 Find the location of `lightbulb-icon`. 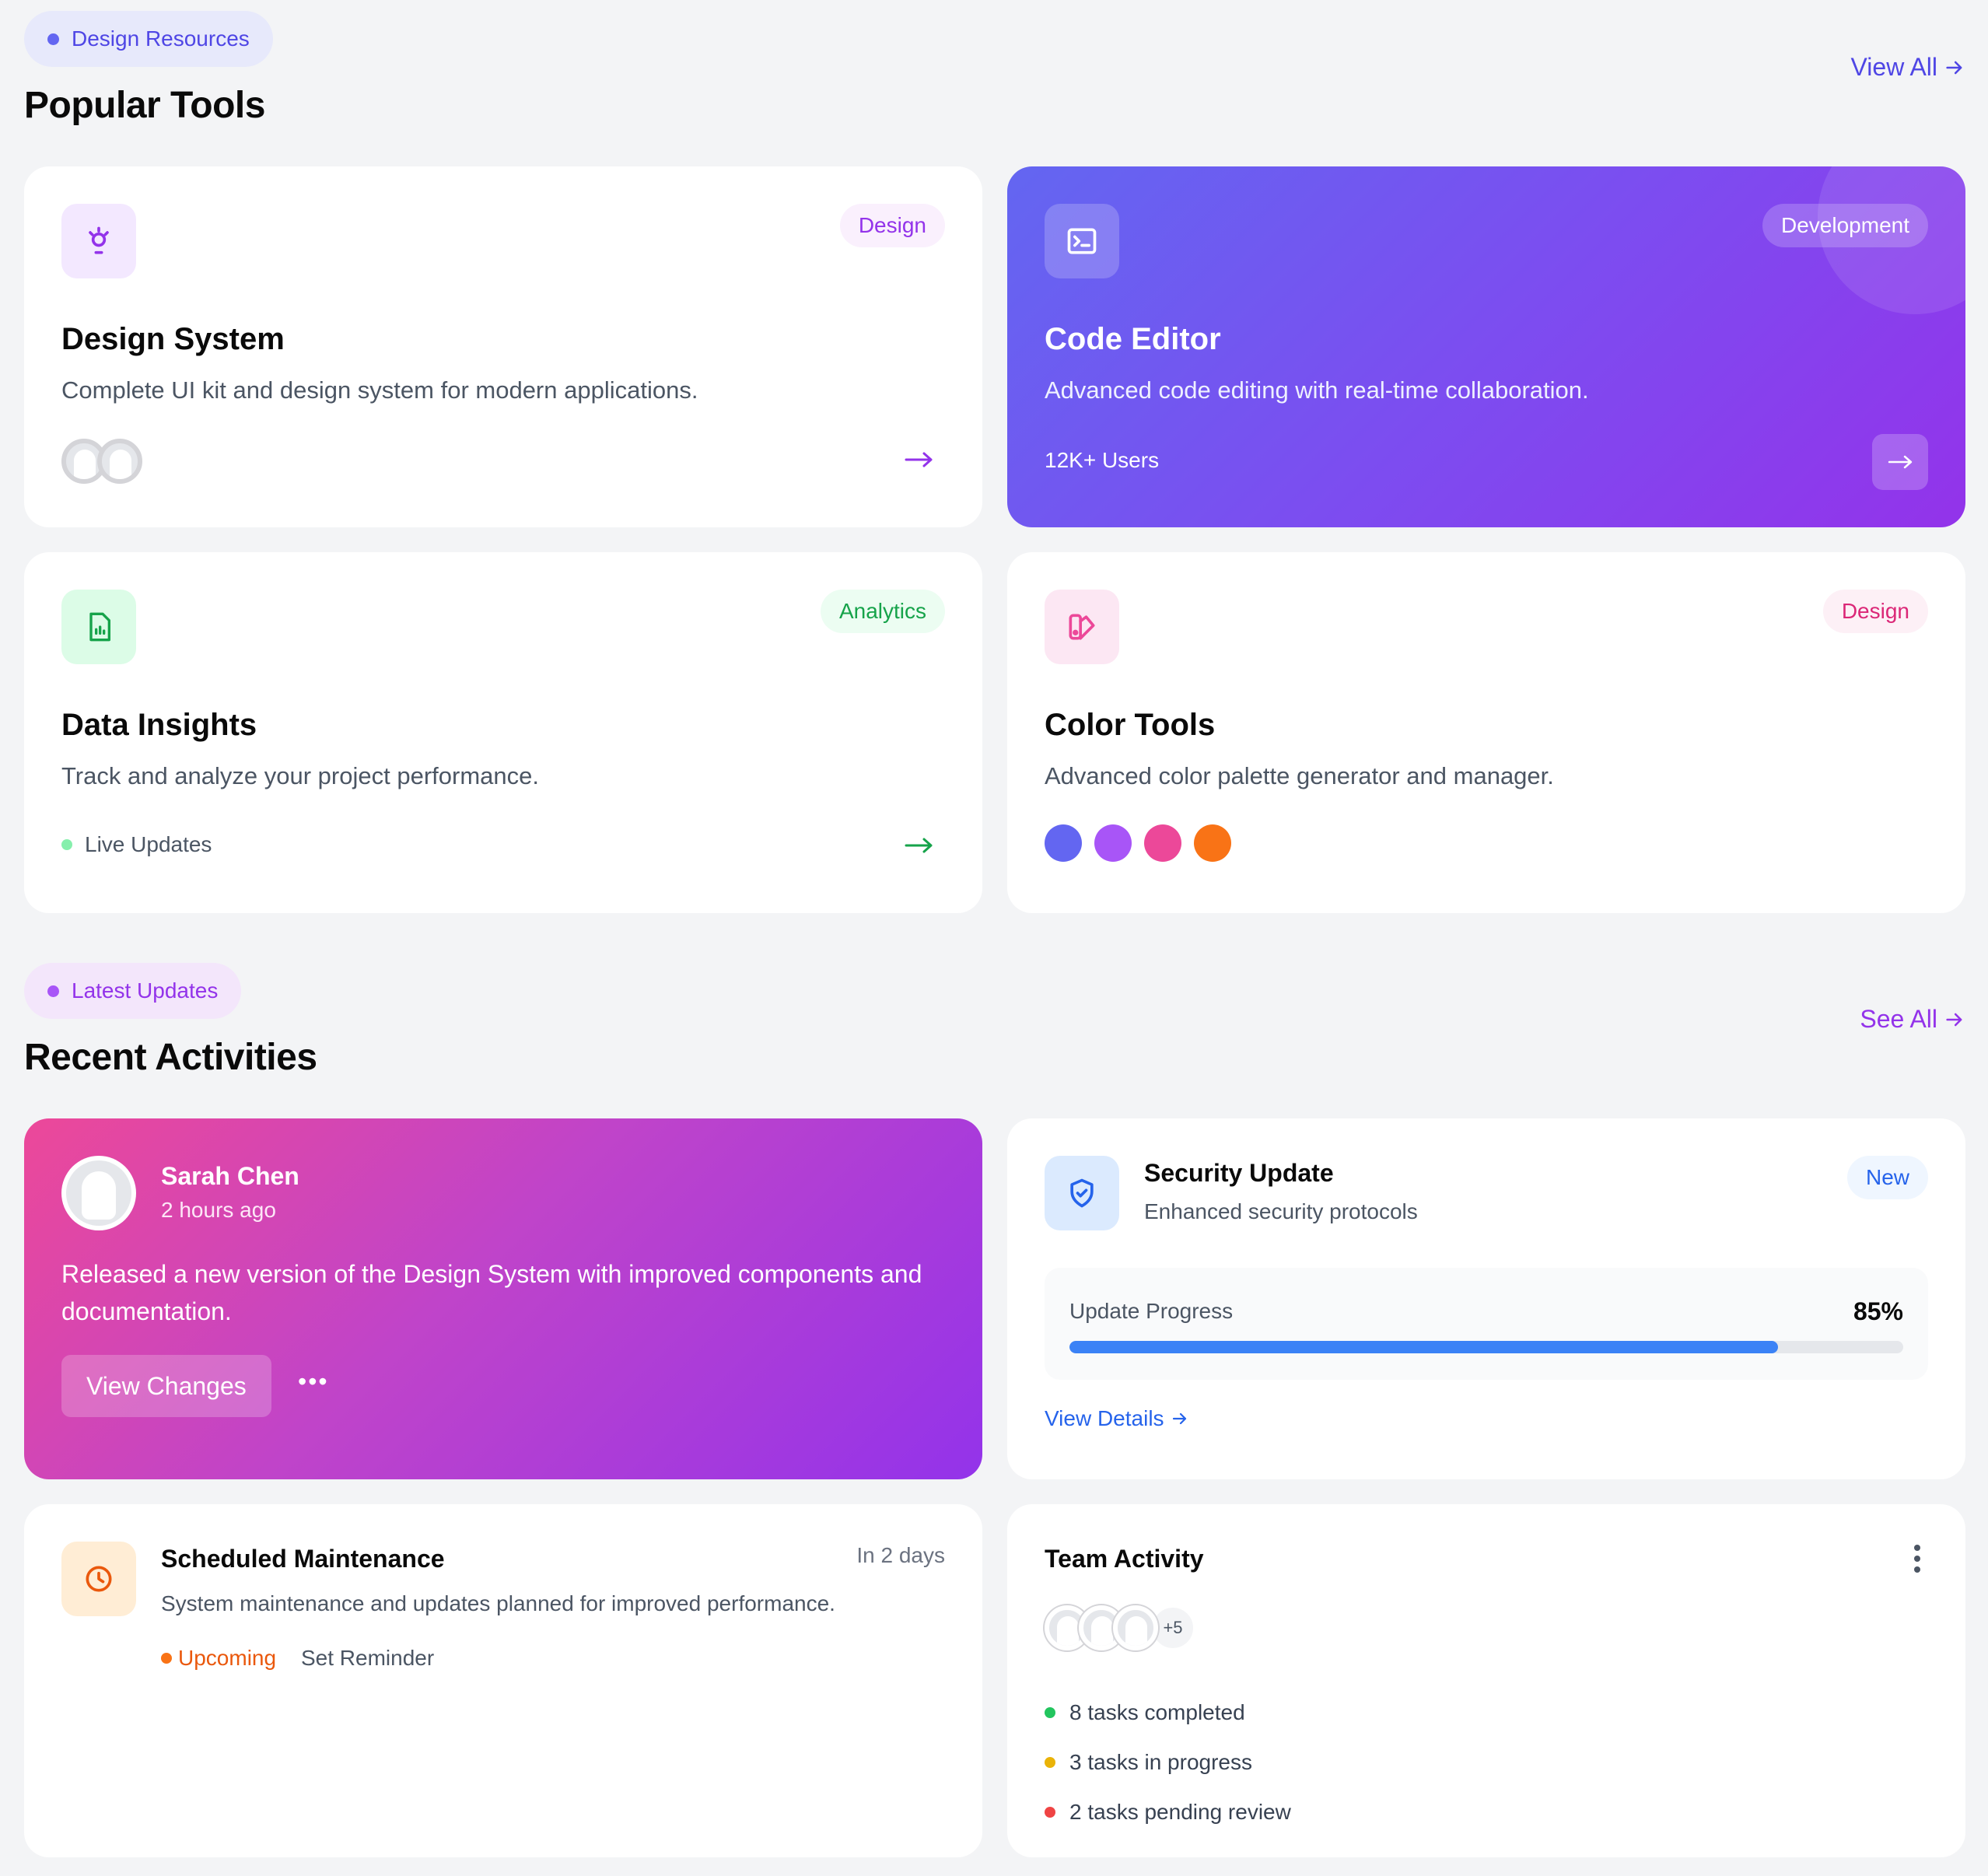

lightbulb-icon is located at coordinates (99, 240).